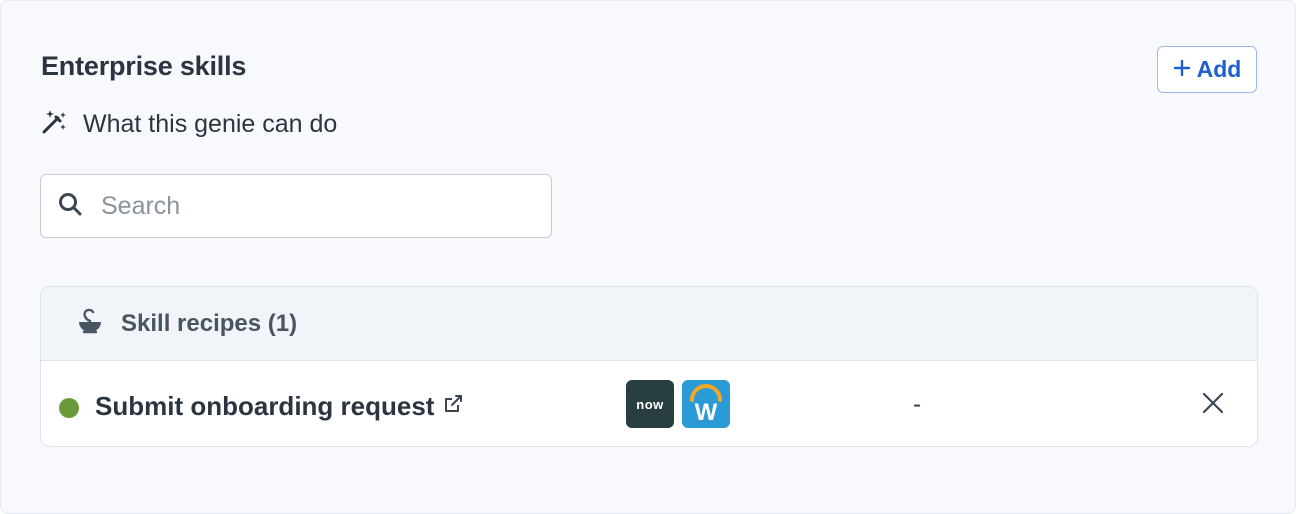 The height and width of the screenshot is (514, 1300). I want to click on status-dot, so click(69, 408).